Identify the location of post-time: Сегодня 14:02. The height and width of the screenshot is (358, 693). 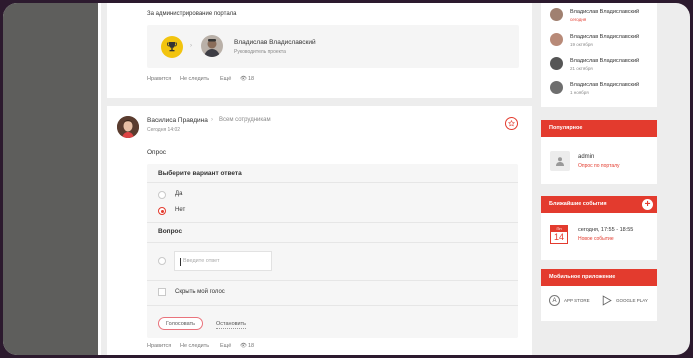
(164, 130).